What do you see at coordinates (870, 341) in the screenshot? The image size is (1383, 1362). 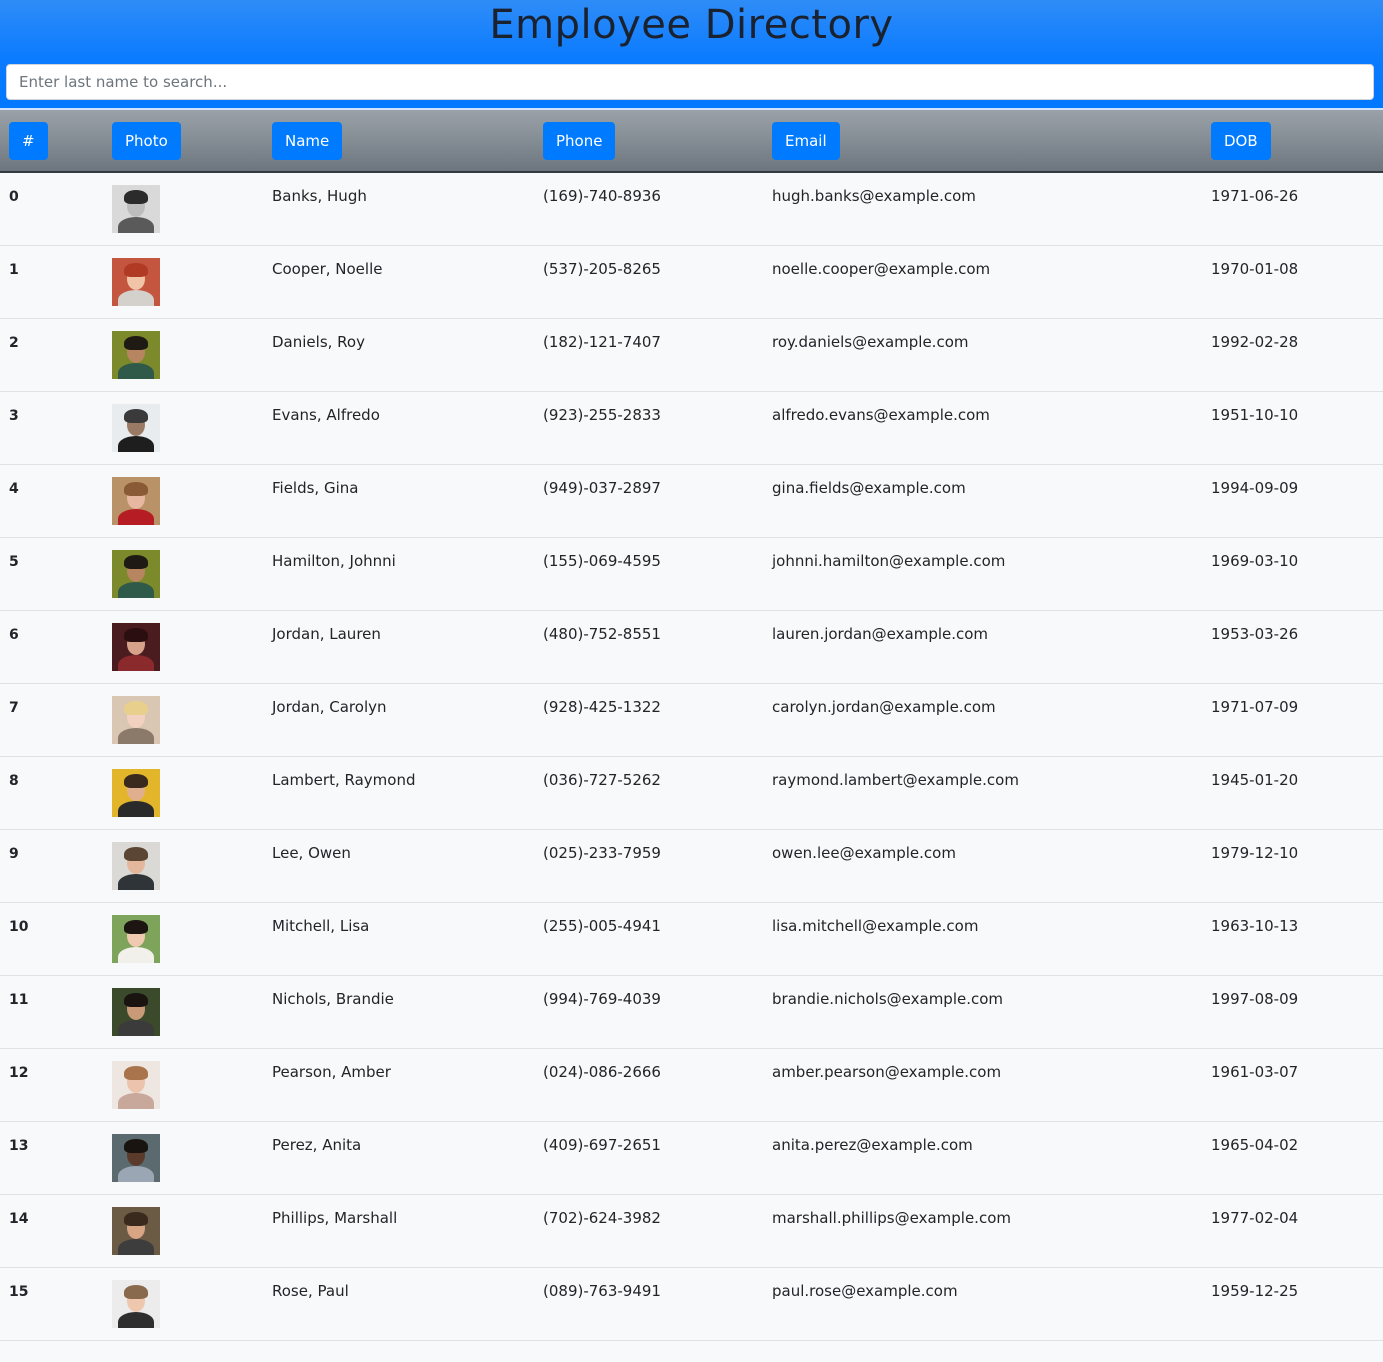 I see `email-cell: roy.daniels@example.com` at bounding box center [870, 341].